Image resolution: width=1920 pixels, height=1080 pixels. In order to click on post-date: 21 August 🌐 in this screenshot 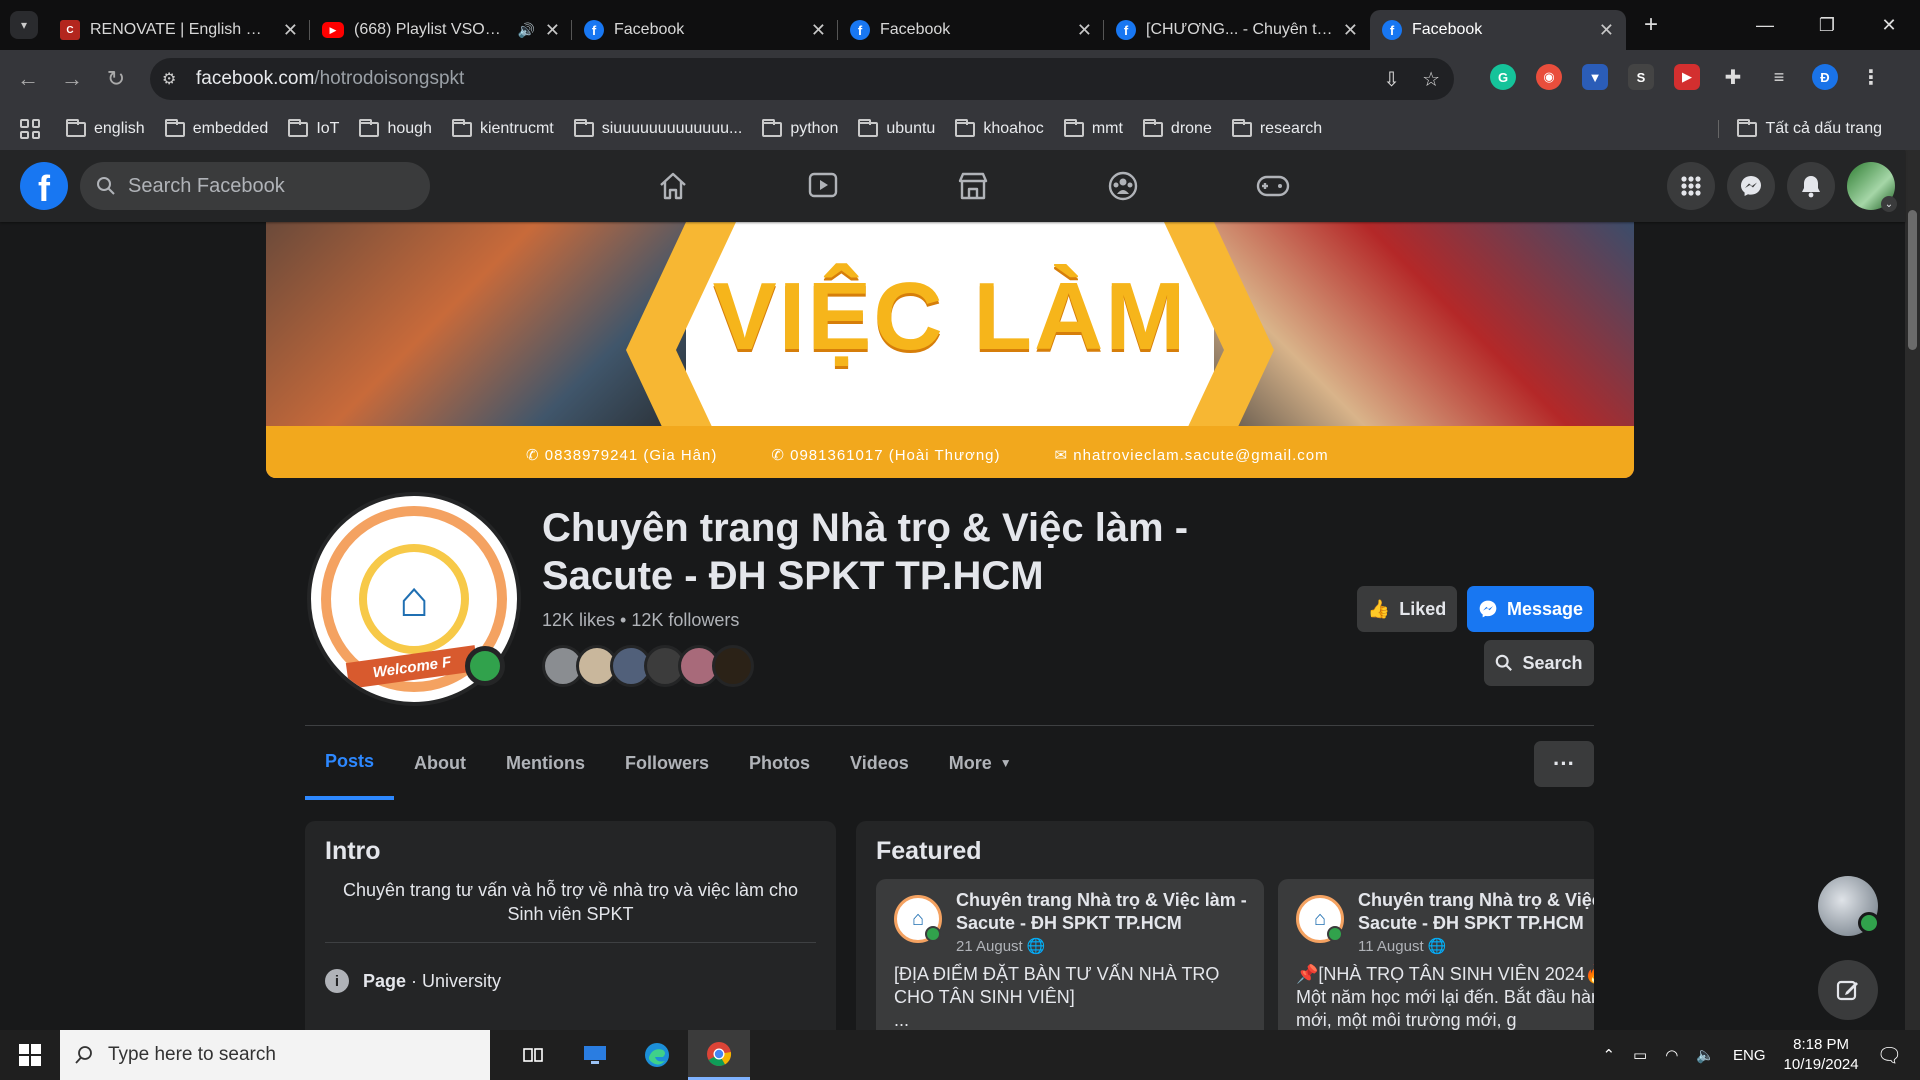, I will do `click(1001, 946)`.